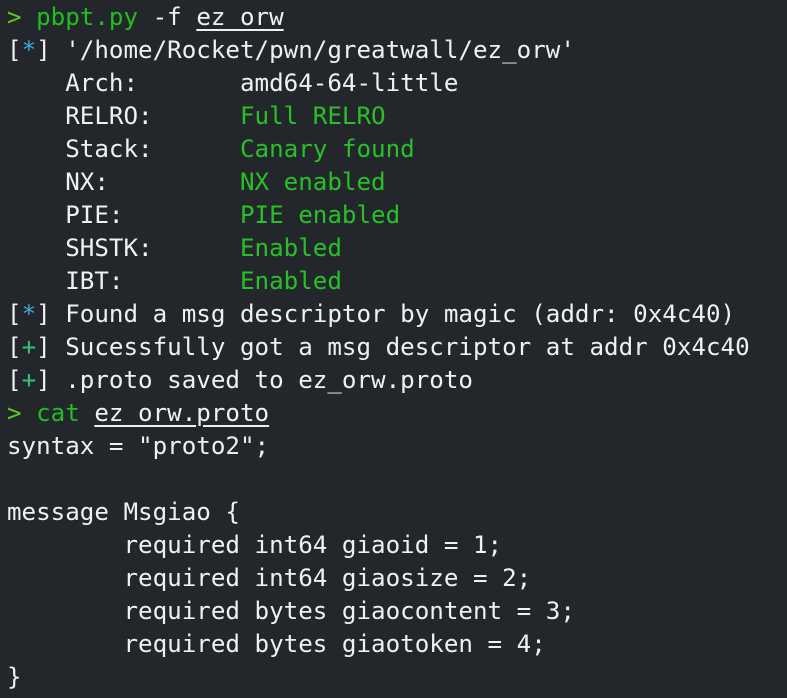  Describe the element at coordinates (397, 182) in the screenshot. I see `terminal-line: NX: NX enabled` at that location.